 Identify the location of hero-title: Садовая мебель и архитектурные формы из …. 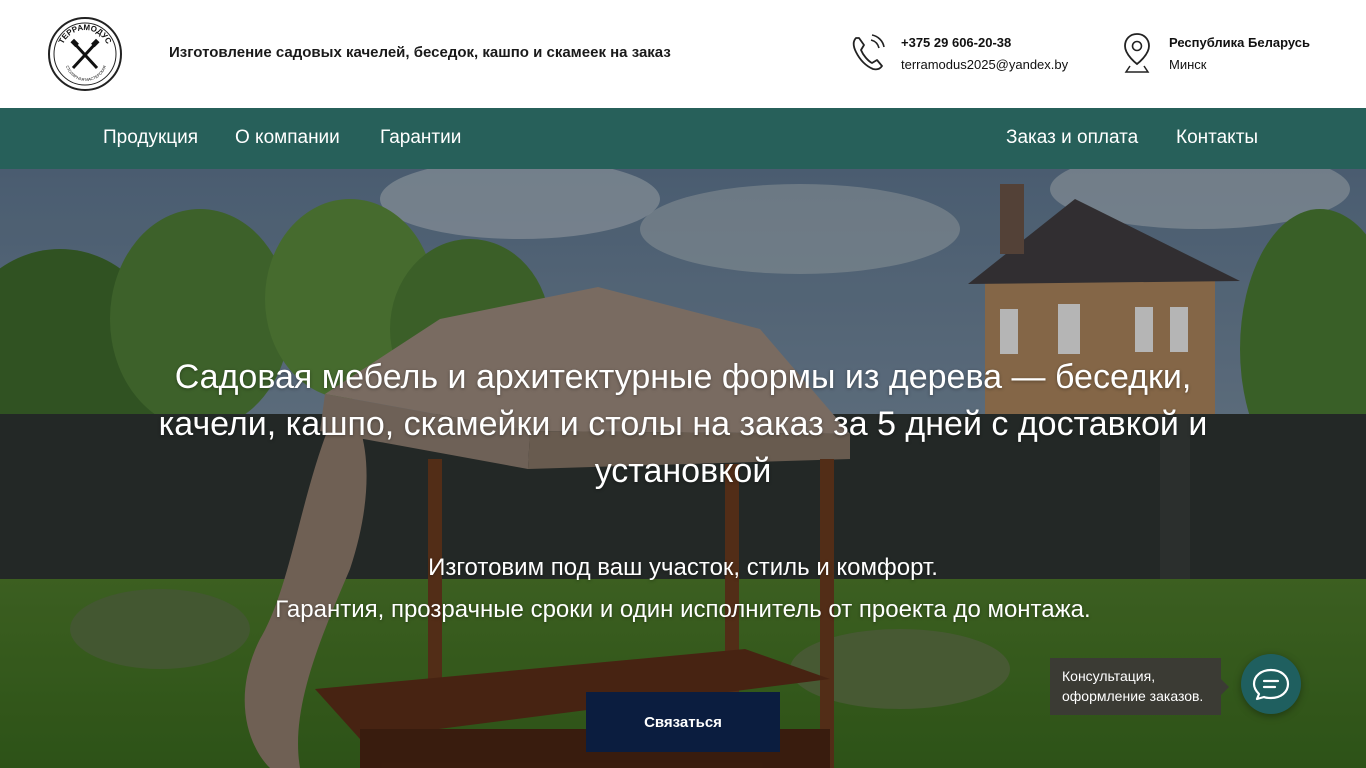
(683, 424).